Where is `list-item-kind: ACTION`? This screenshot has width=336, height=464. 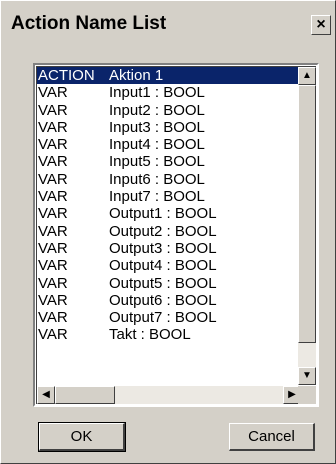
list-item-kind: ACTION is located at coordinates (66, 75).